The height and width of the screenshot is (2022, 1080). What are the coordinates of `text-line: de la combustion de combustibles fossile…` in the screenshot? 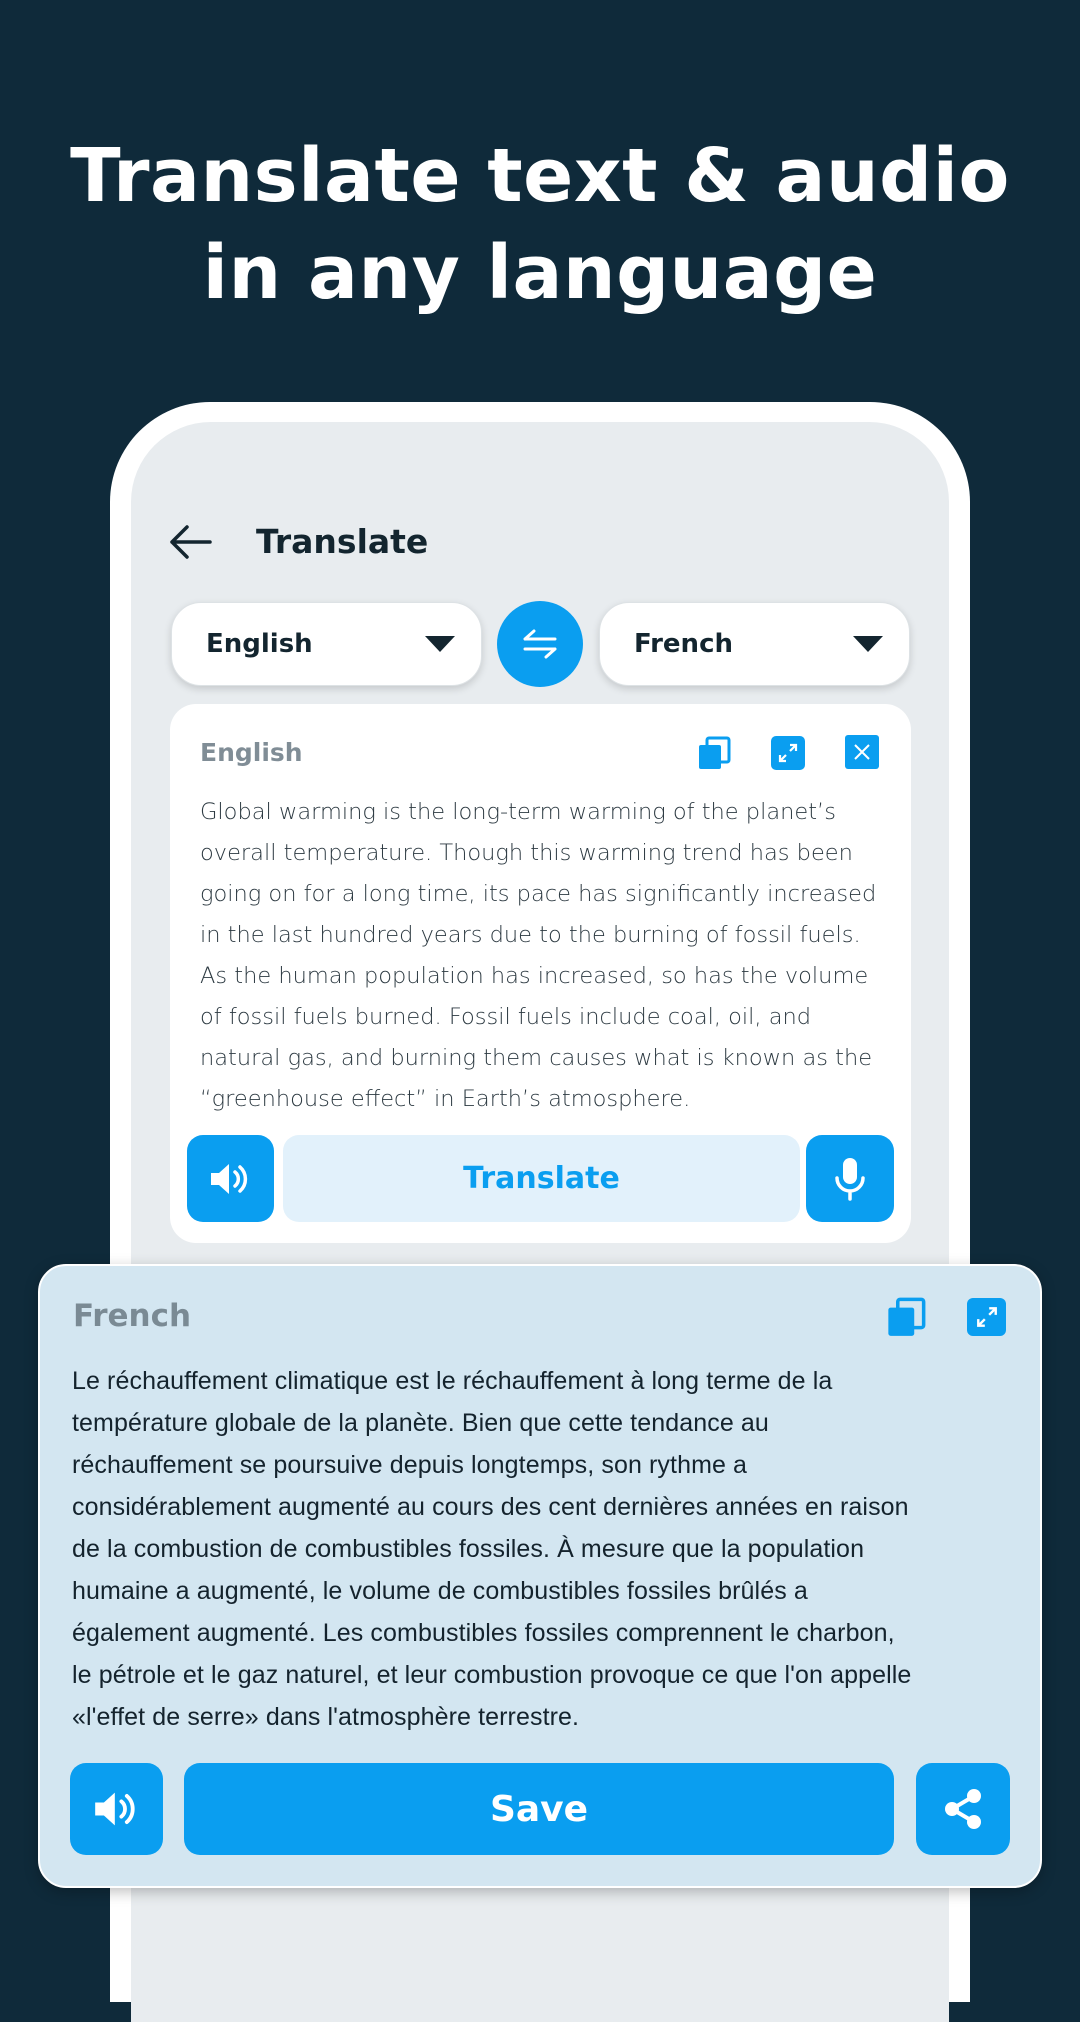 It's located at (468, 1549).